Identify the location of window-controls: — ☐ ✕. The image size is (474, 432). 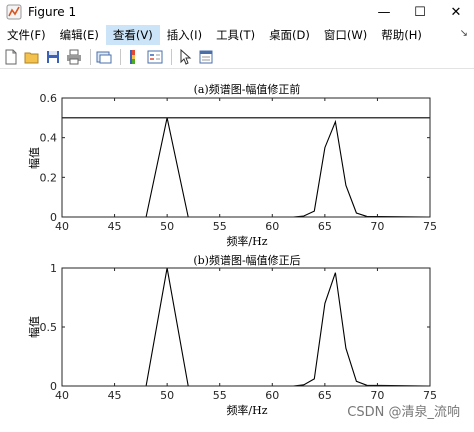
(420, 12).